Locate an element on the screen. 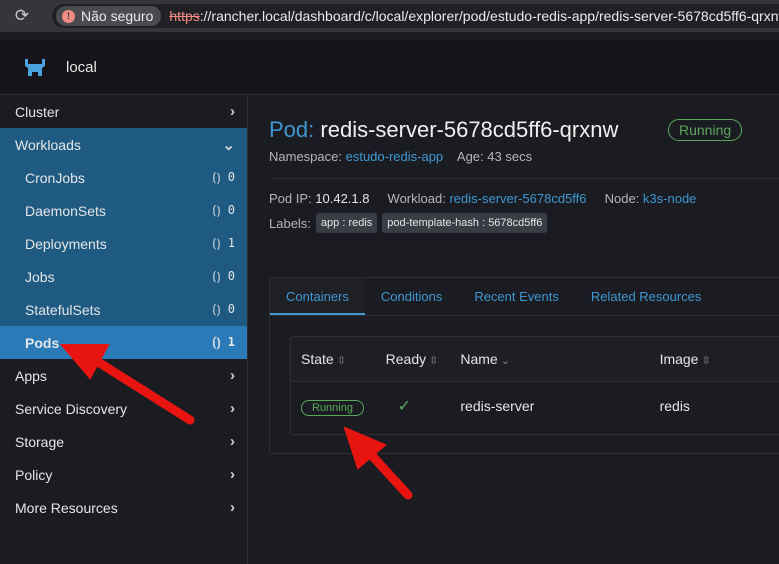  sidebar-item-cronjobs: CronJobs ⟮⟯ 0 is located at coordinates (123, 177).